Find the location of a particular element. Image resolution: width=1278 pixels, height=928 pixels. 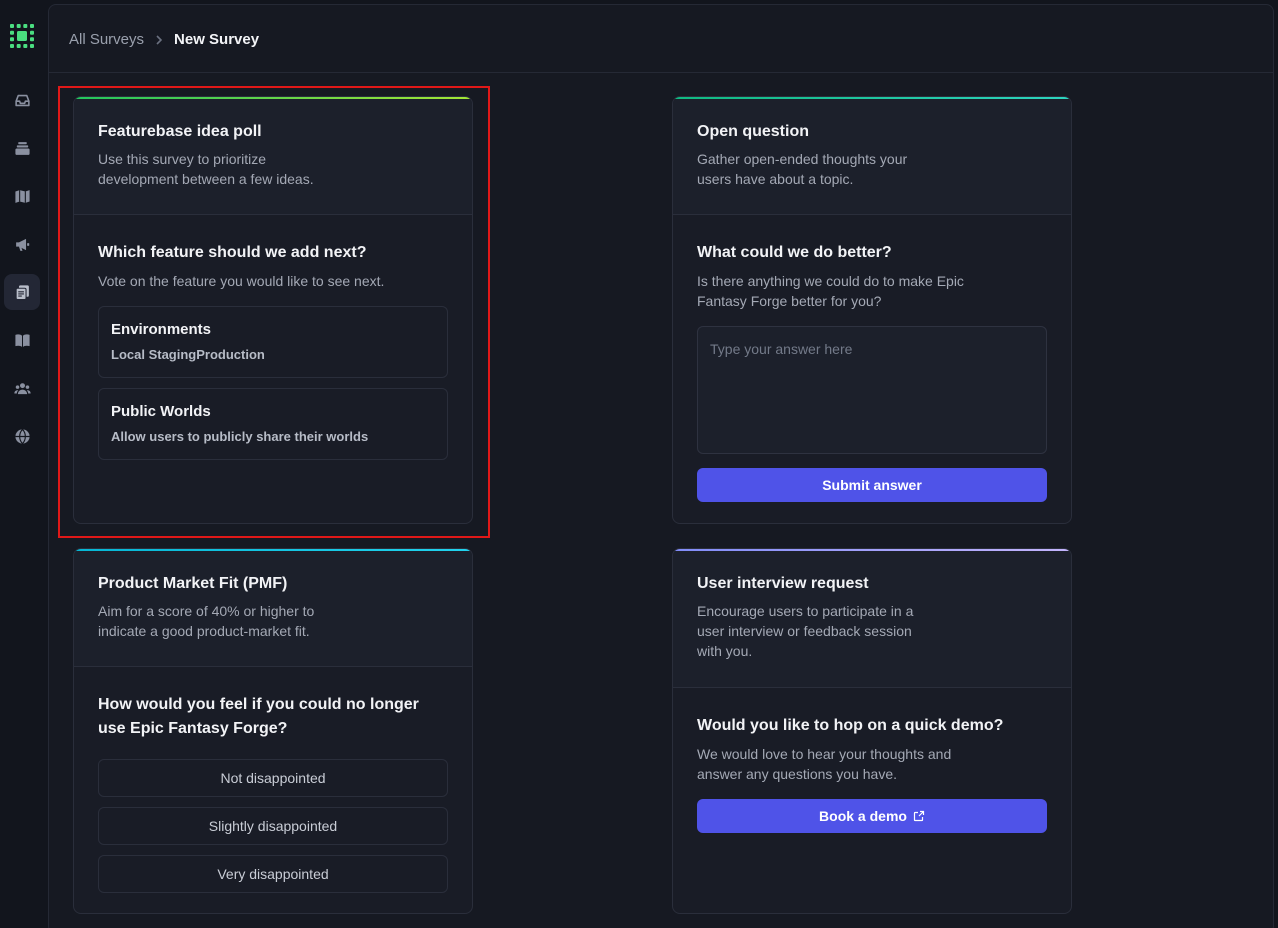

sidebar-item-roadmap is located at coordinates (22, 196).